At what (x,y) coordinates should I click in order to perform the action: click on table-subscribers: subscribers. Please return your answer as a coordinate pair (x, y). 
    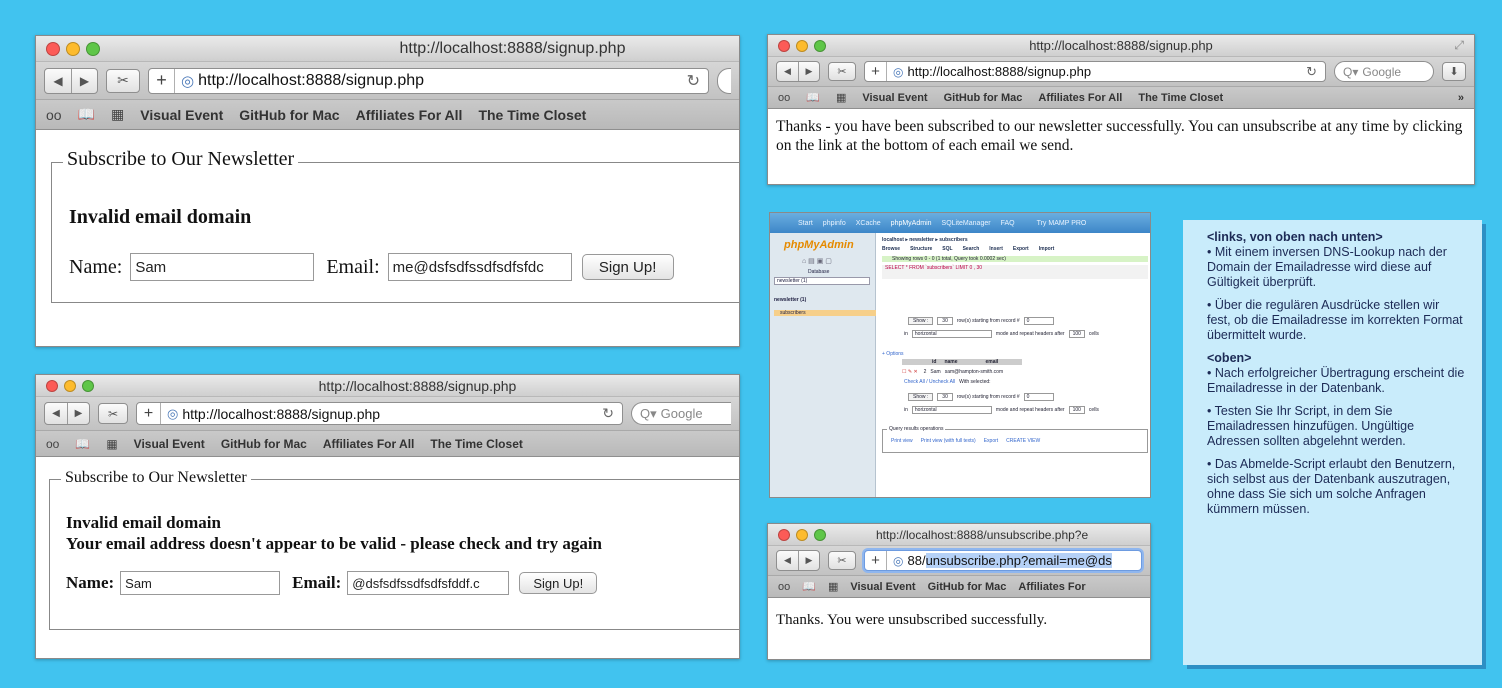
    Looking at the image, I should click on (825, 313).